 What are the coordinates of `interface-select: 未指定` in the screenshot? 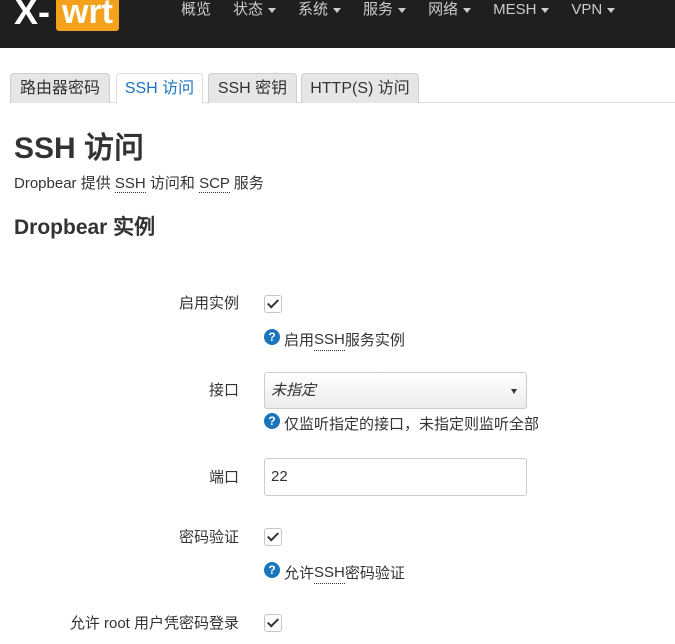 It's located at (395, 390).